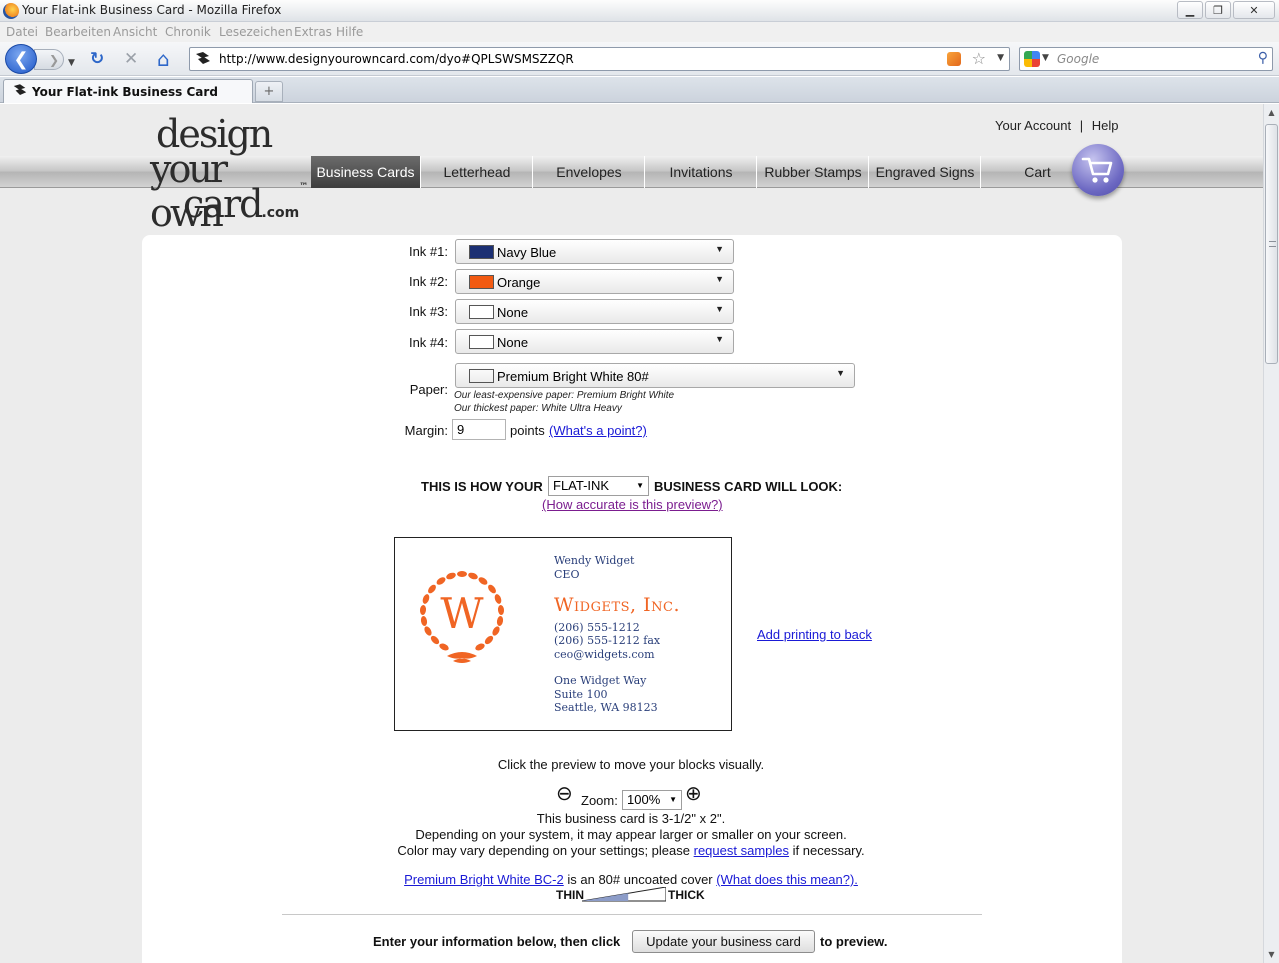  I want to click on card-phone: (206) 555-1212, so click(597, 627).